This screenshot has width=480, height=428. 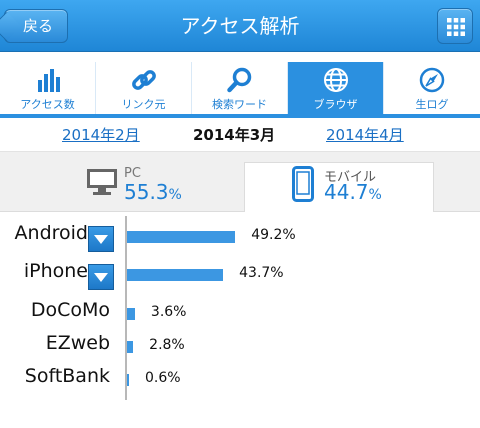 I want to click on category-label: iPhone, so click(x=55, y=271).